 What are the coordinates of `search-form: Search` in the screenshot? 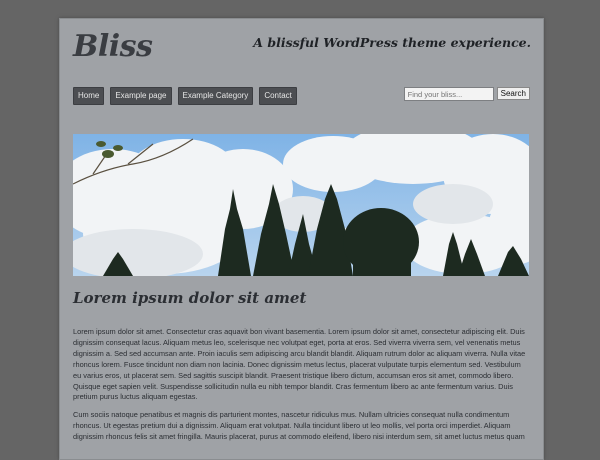 It's located at (466, 94).